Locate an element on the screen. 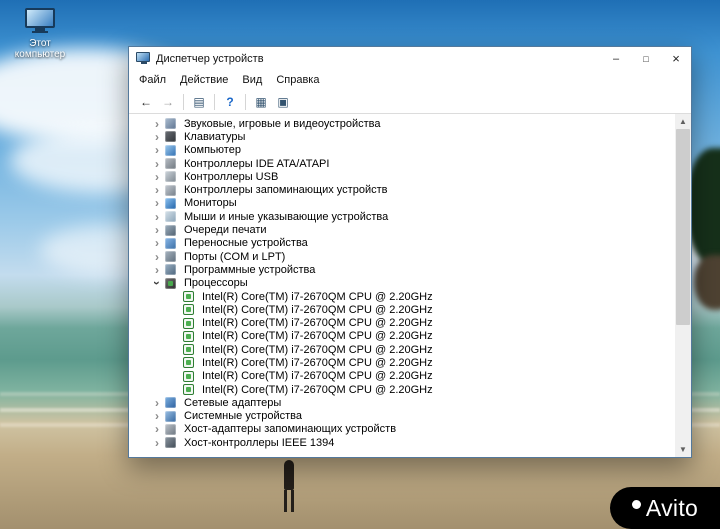 The height and width of the screenshot is (529, 720). tree-item-label: Сетевые адаптеры is located at coordinates (233, 402).